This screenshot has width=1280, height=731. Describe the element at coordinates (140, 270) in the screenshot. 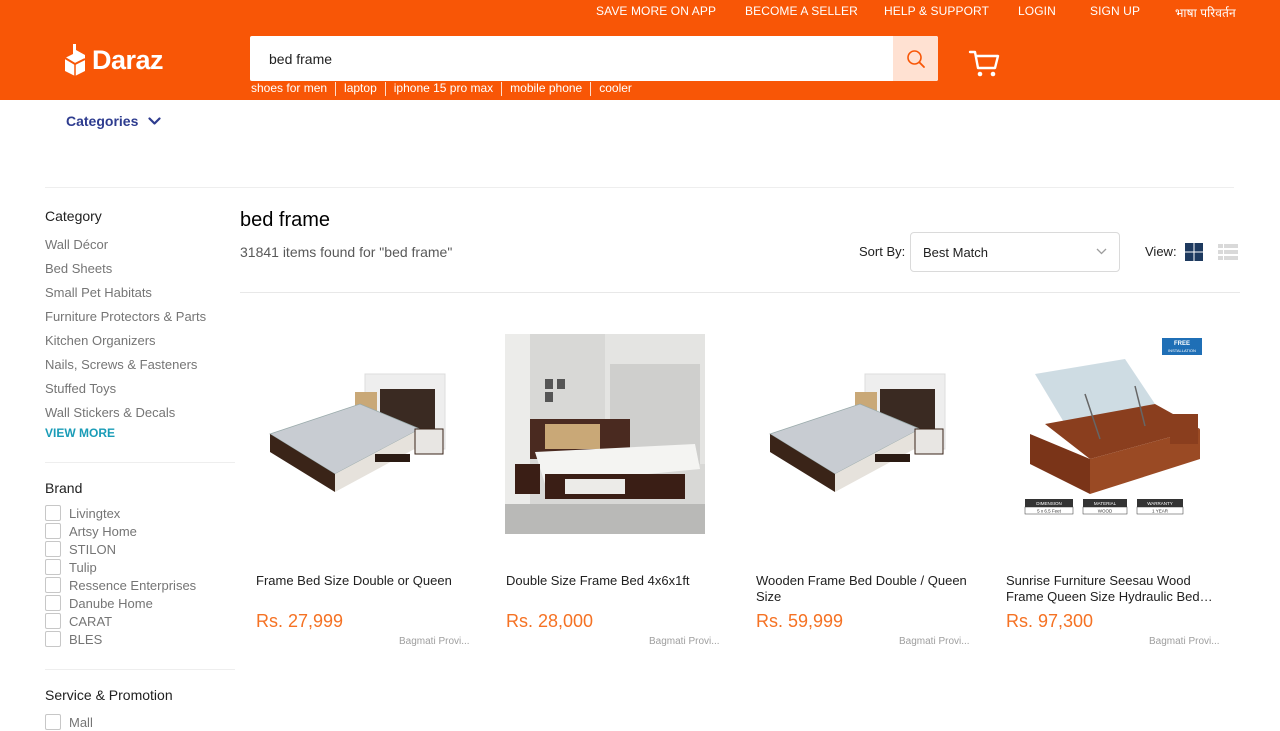

I see `category-link: Bed Sheets` at that location.